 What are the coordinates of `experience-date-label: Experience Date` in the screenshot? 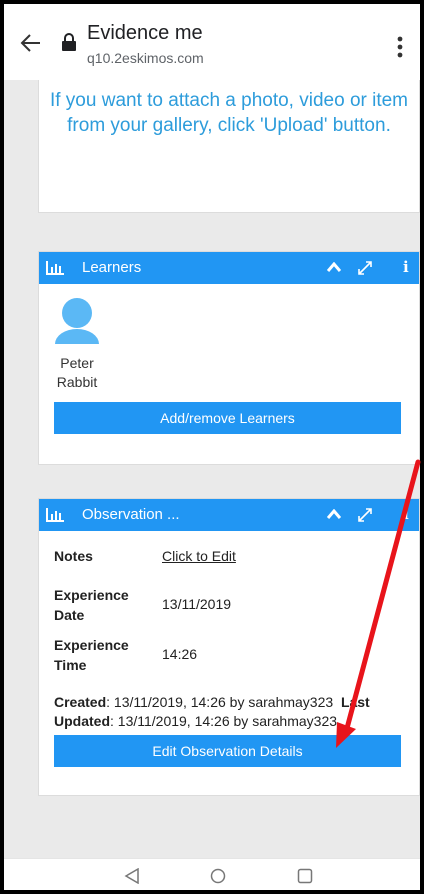 It's located at (91, 605).